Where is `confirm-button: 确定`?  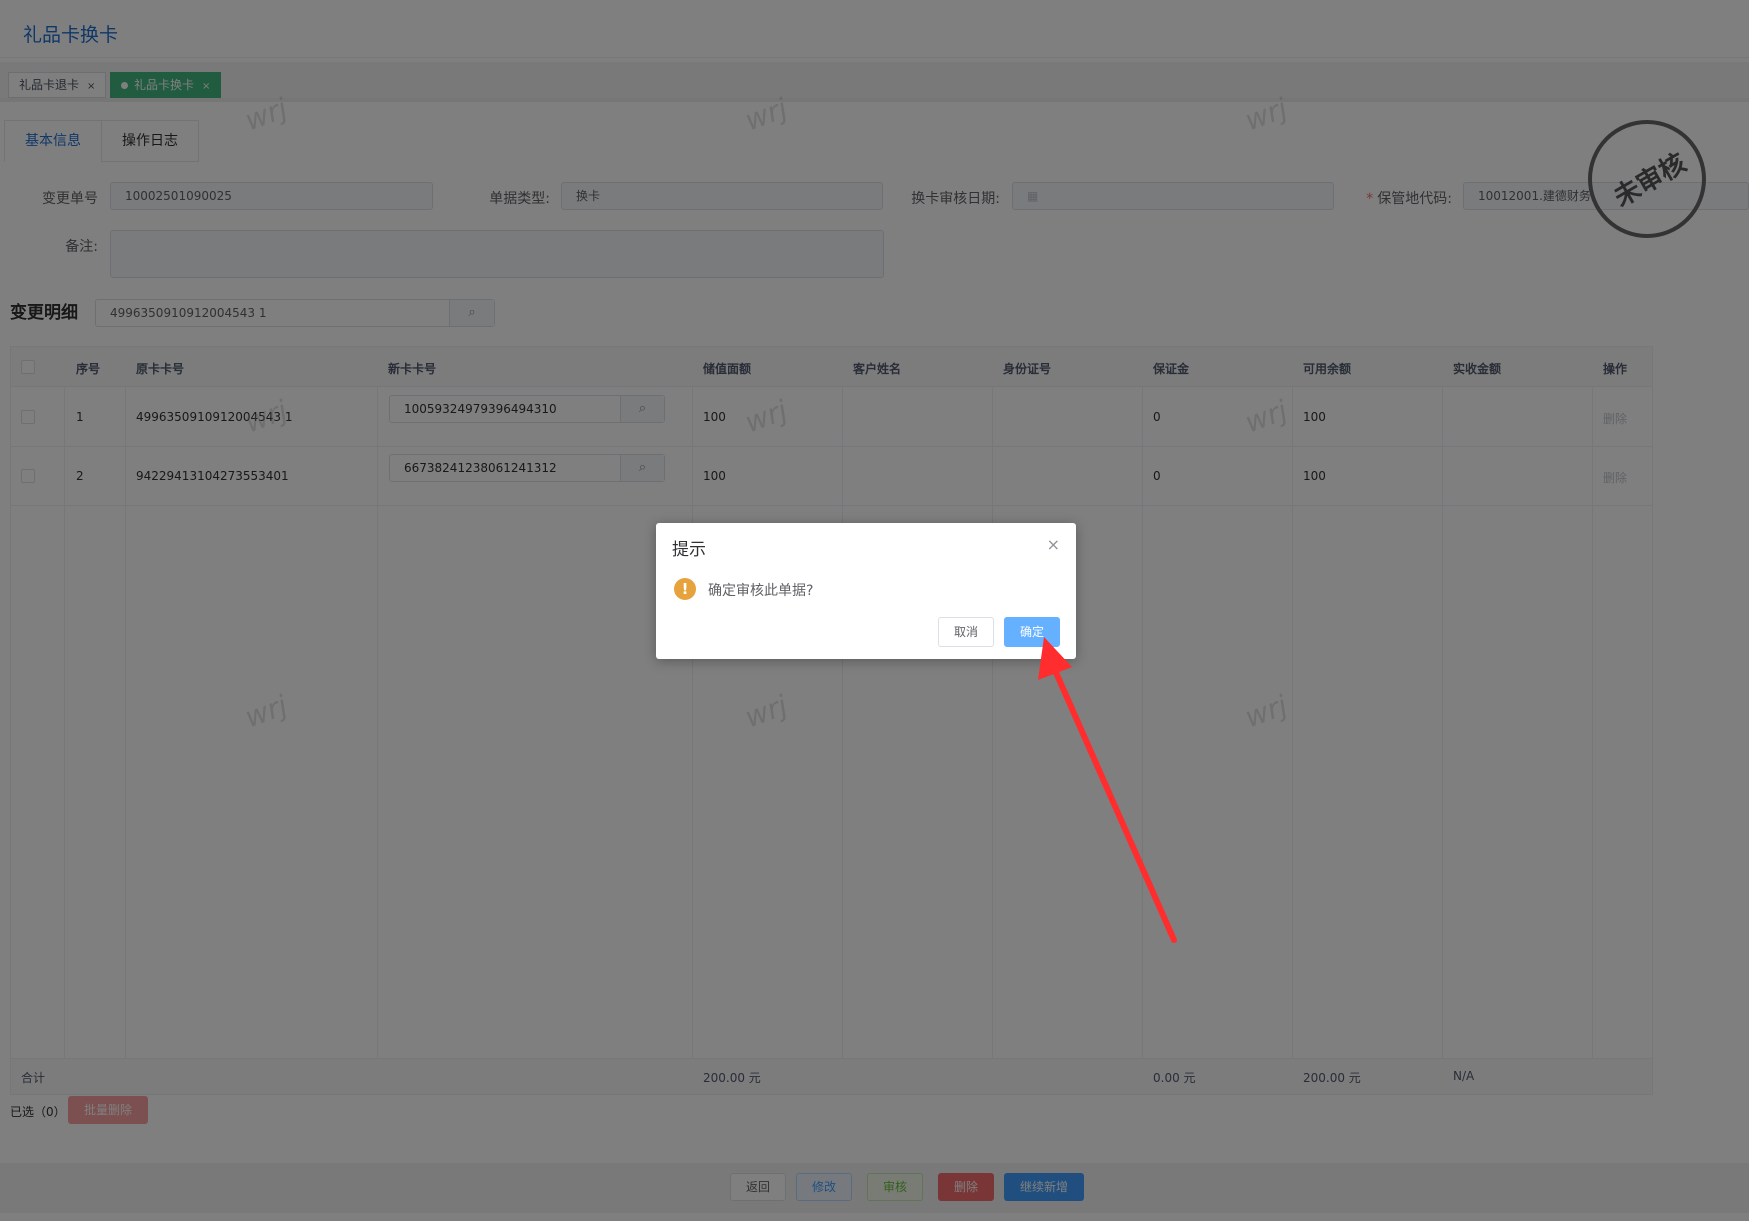 confirm-button: 确定 is located at coordinates (1032, 632).